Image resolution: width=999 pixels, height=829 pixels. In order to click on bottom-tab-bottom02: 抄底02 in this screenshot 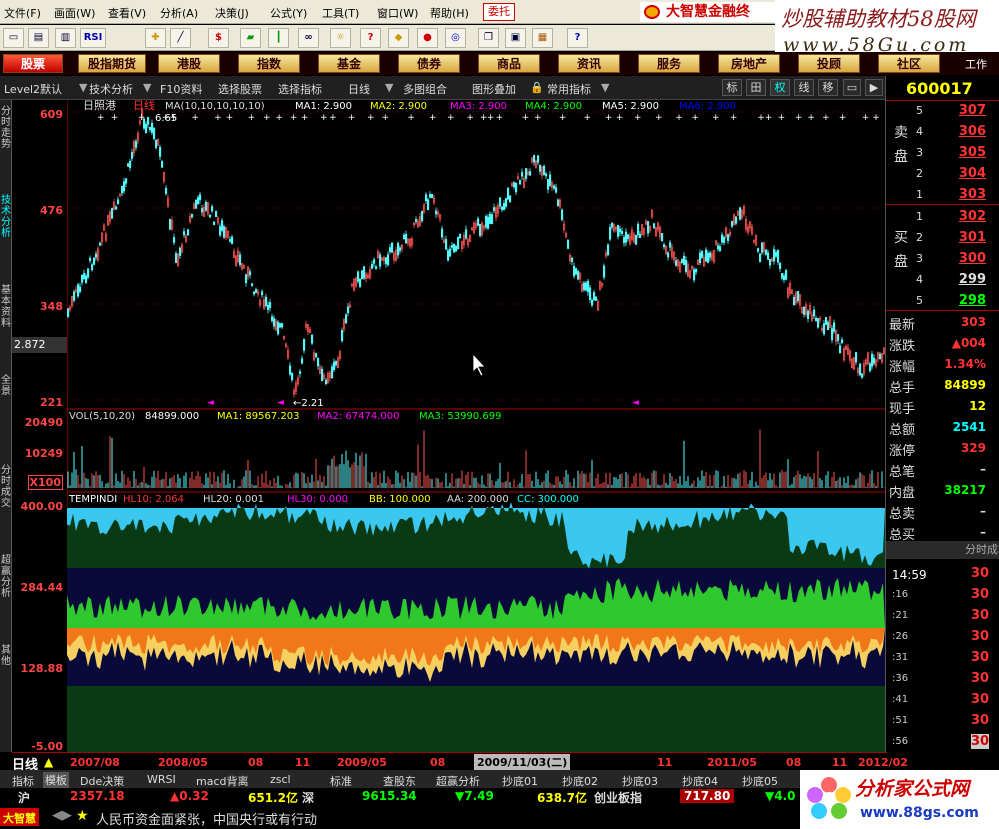, I will do `click(580, 781)`.